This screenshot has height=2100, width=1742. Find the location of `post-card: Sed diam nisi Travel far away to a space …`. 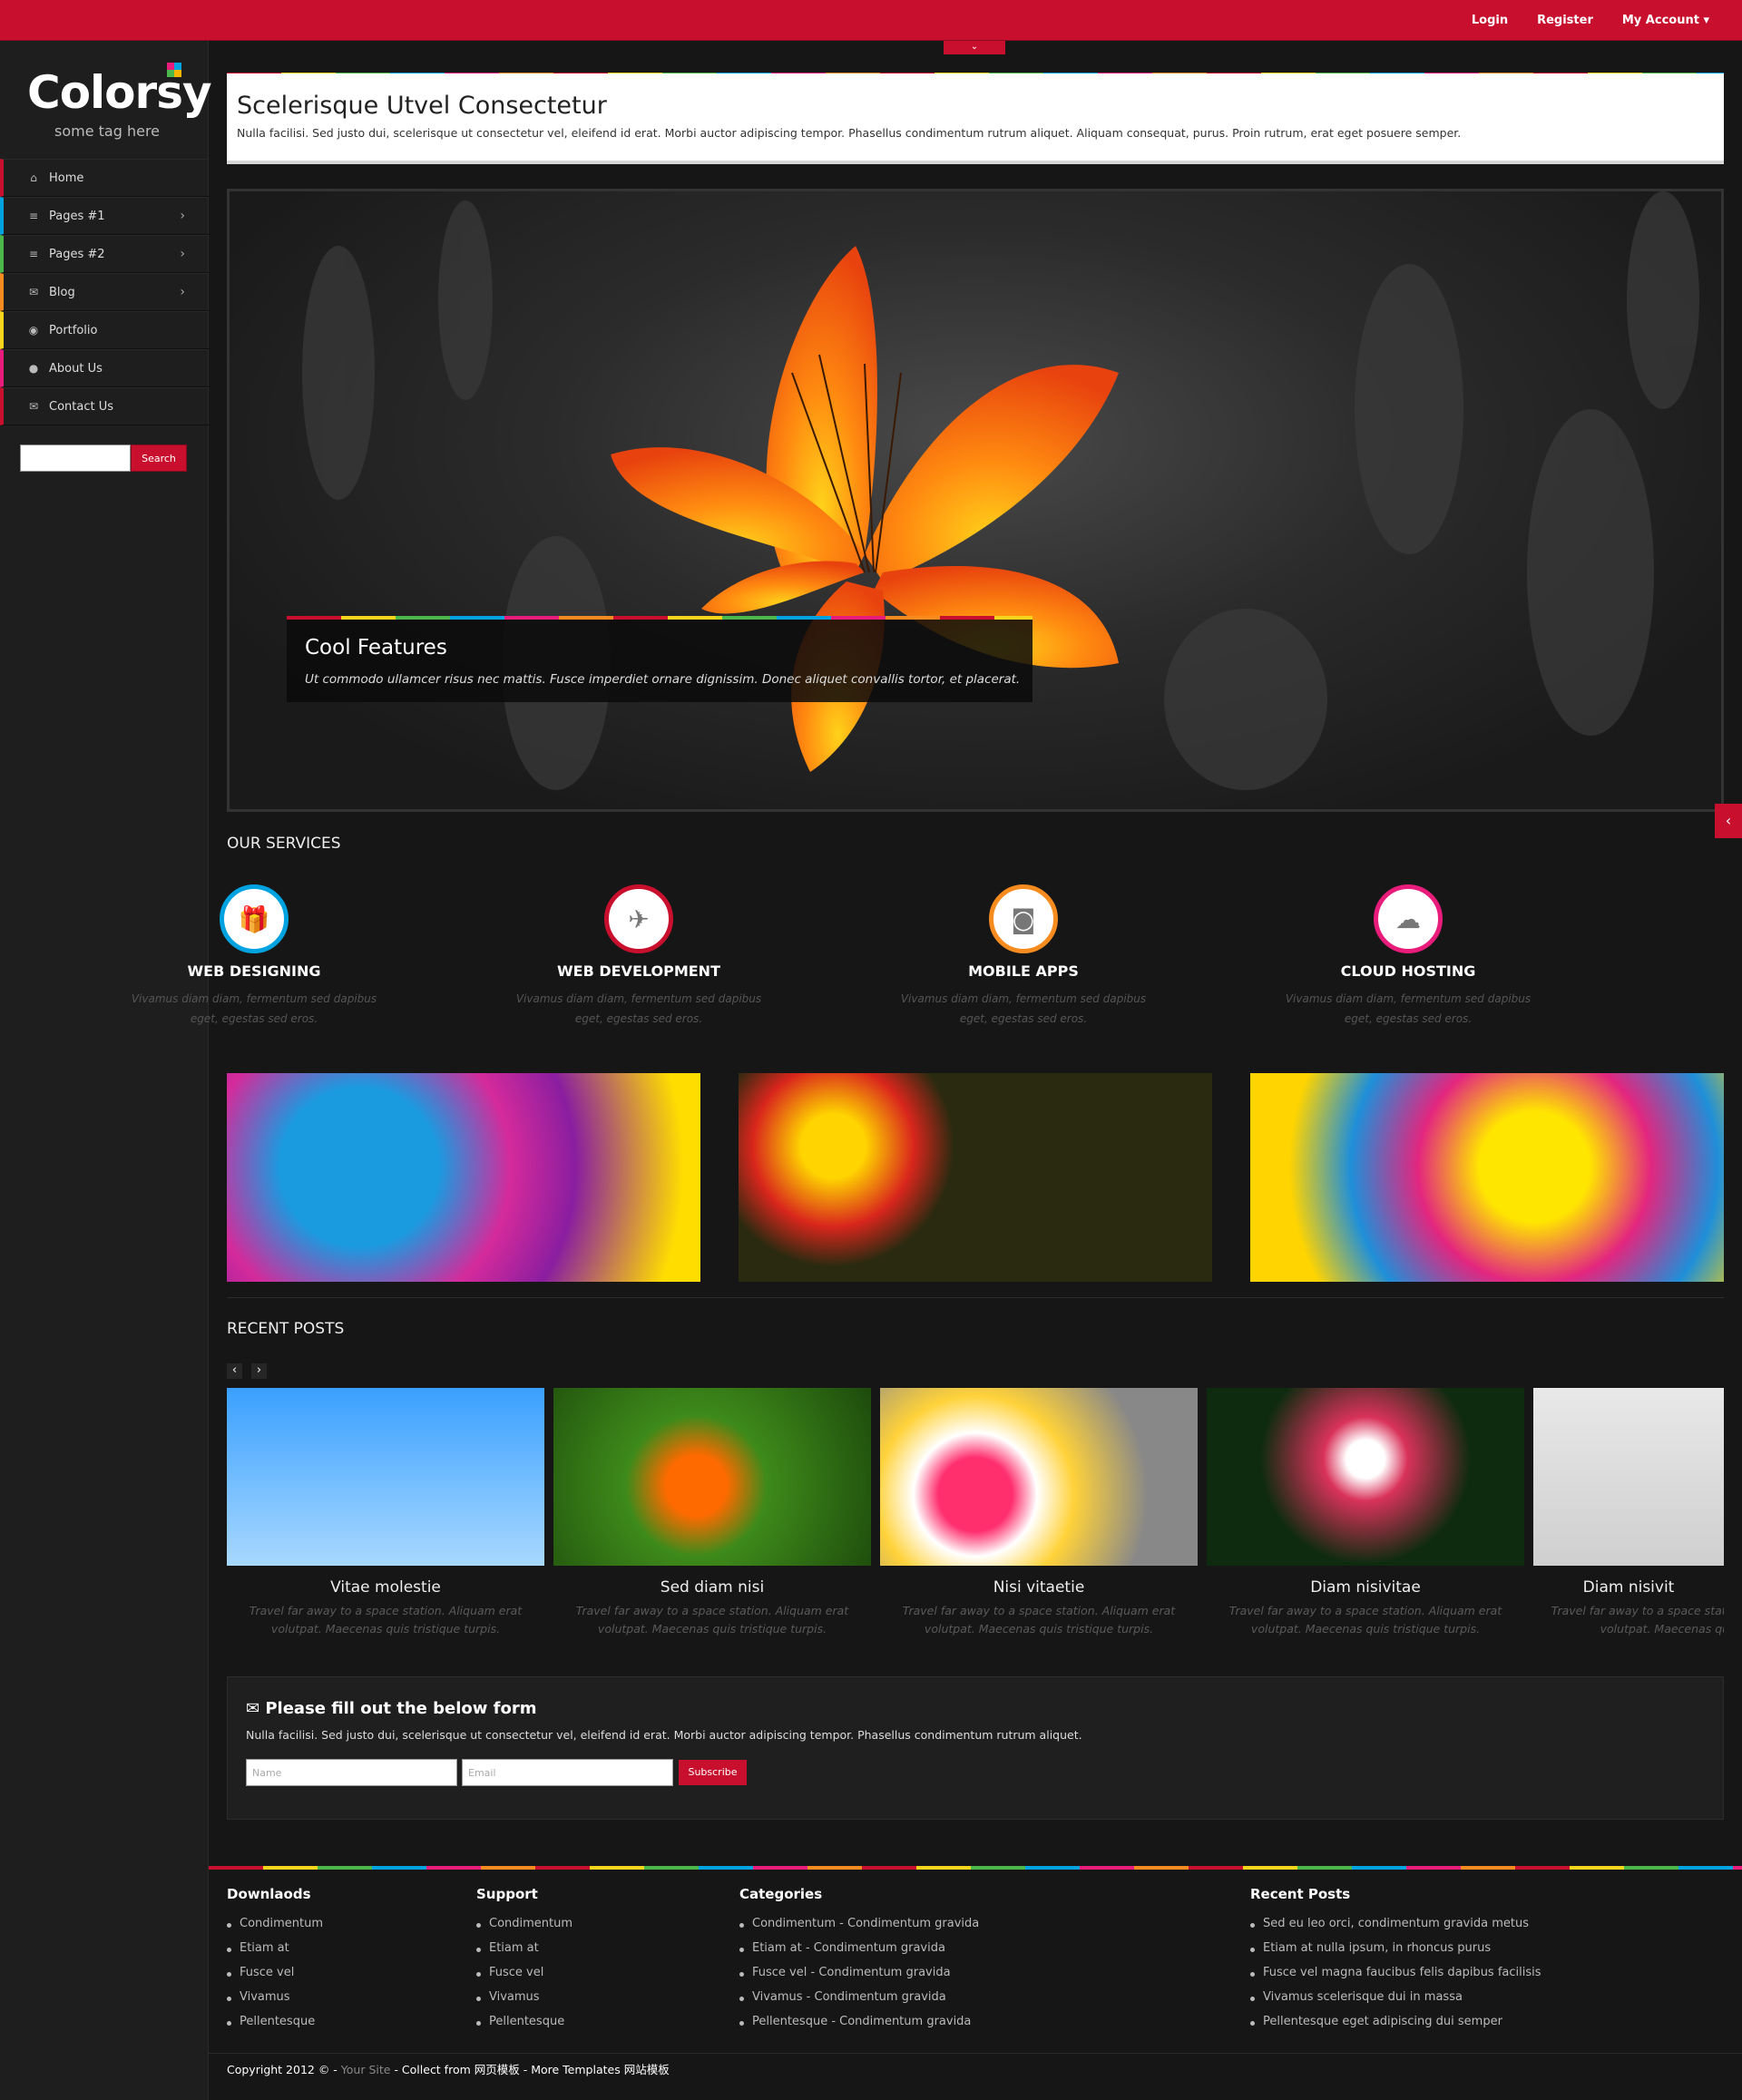

post-card: Sed diam nisi Travel far away to a space … is located at coordinates (712, 1513).